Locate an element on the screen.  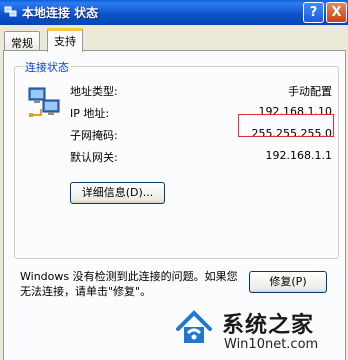
title-bar: 本地连接 状态 ? X is located at coordinates (174, 12).